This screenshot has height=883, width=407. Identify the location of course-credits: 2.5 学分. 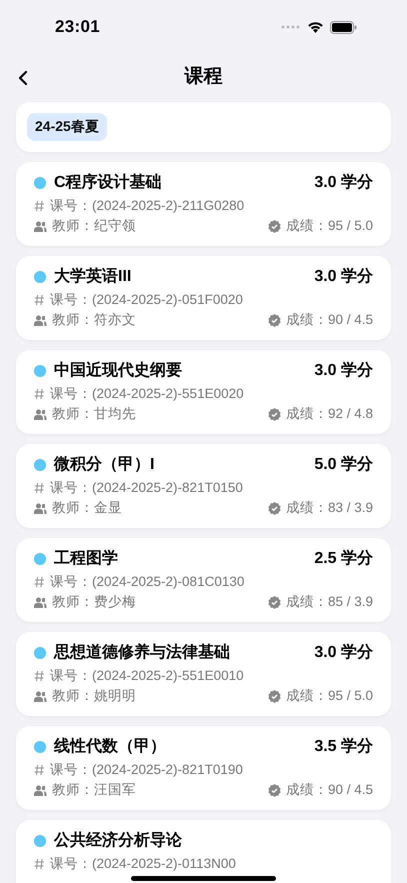
(343, 559).